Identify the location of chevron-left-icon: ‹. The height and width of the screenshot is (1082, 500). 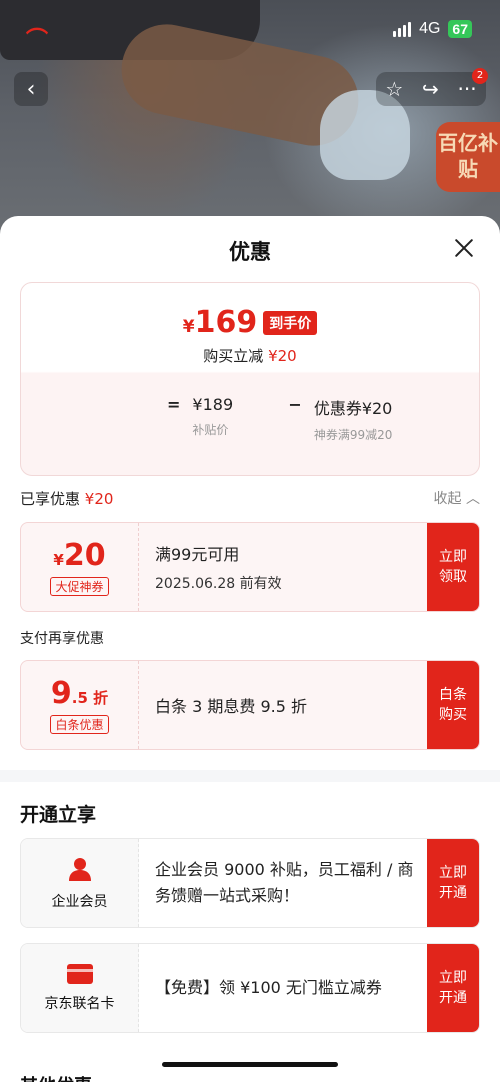
(31, 89).